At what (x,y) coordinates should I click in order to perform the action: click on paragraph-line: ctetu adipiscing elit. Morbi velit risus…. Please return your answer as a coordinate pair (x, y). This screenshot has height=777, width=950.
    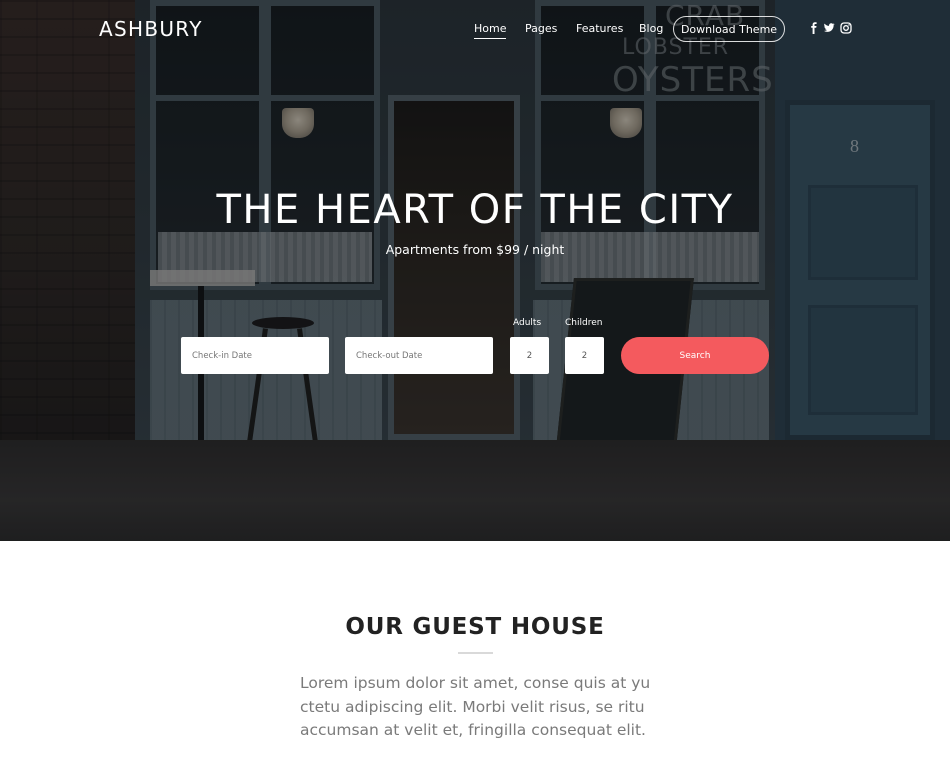
    Looking at the image, I should click on (472, 706).